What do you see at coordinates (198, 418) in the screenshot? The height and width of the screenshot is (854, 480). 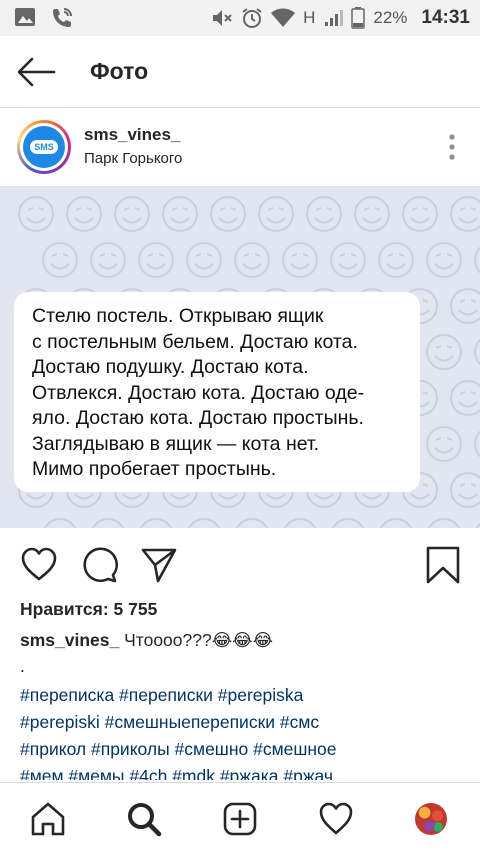 I see `message-line: яло. Достаю кота. Достаю простынь.` at bounding box center [198, 418].